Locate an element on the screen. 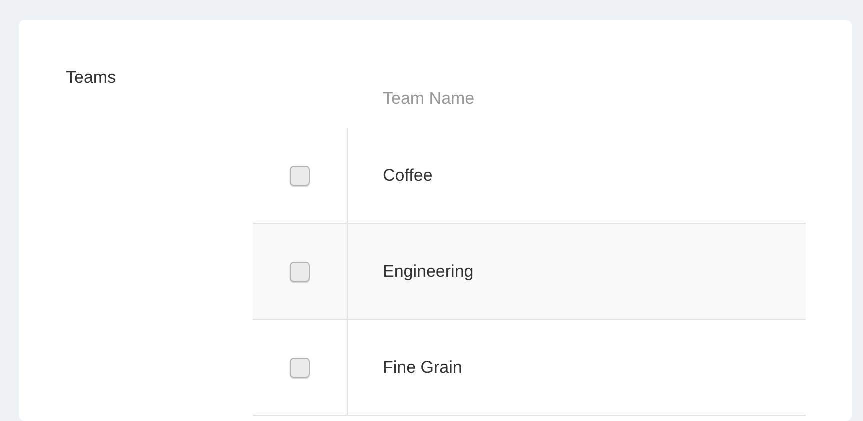 The image size is (863, 421). section-title: Teams is located at coordinates (91, 77).